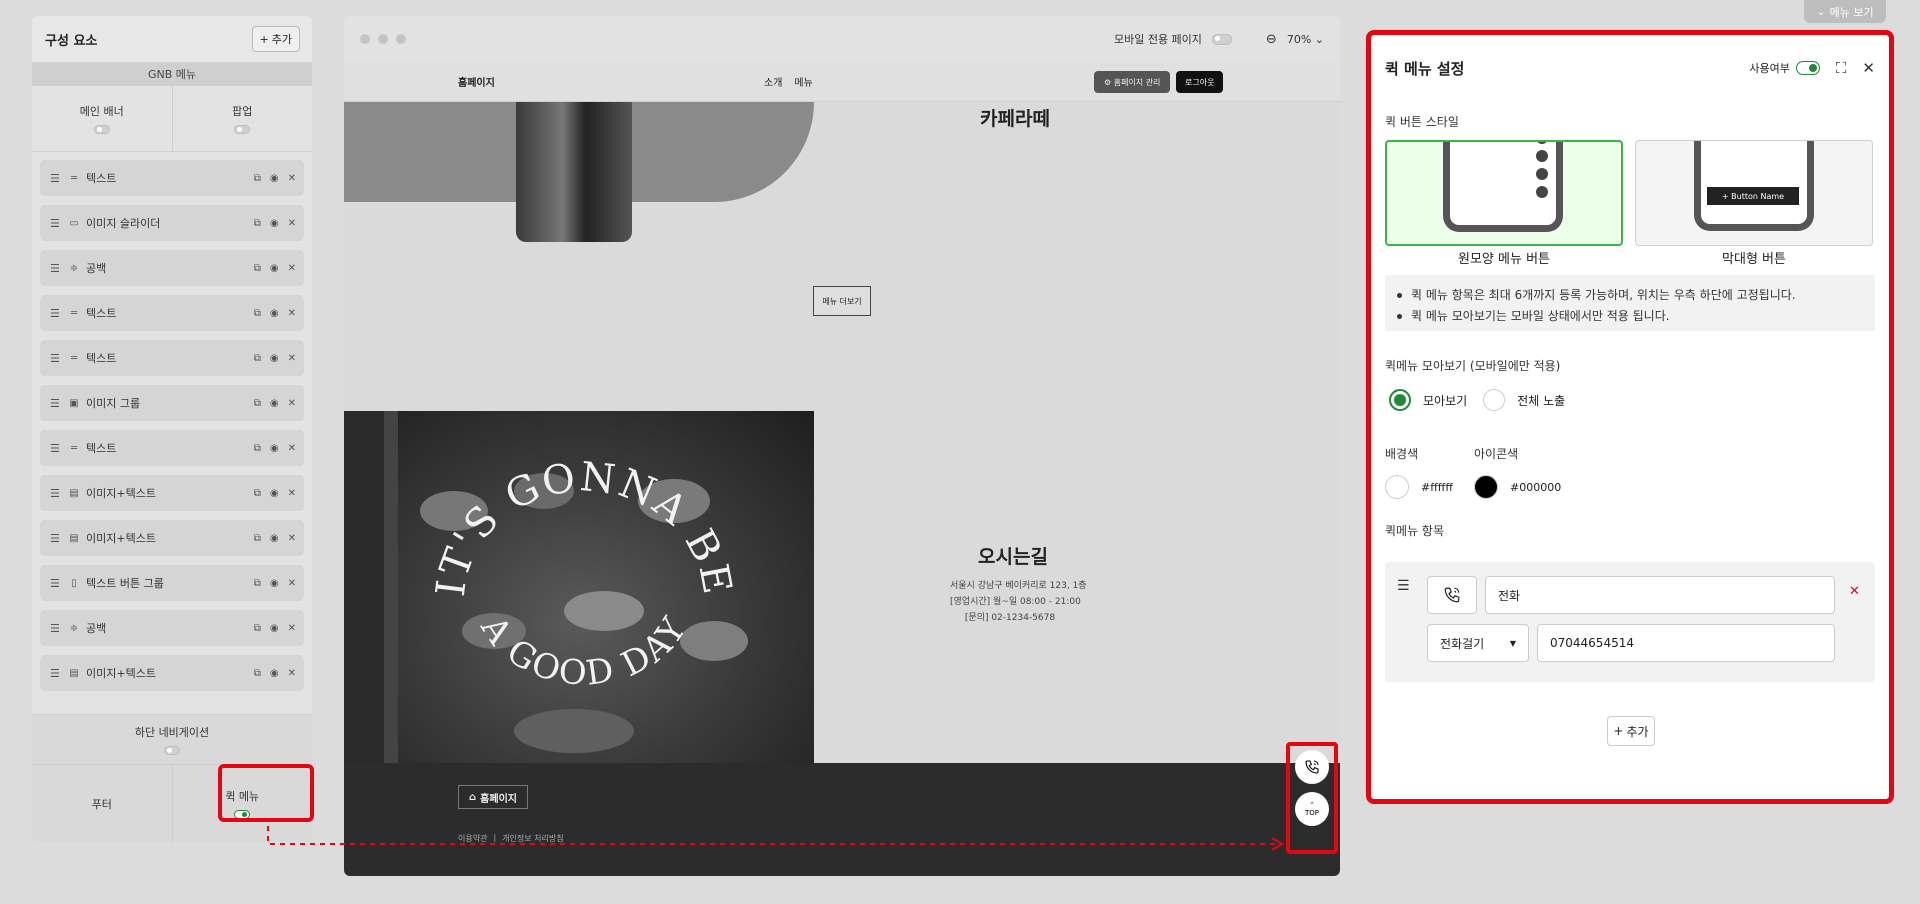  What do you see at coordinates (1221, 39) in the screenshot?
I see `mobile-only-toggle` at bounding box center [1221, 39].